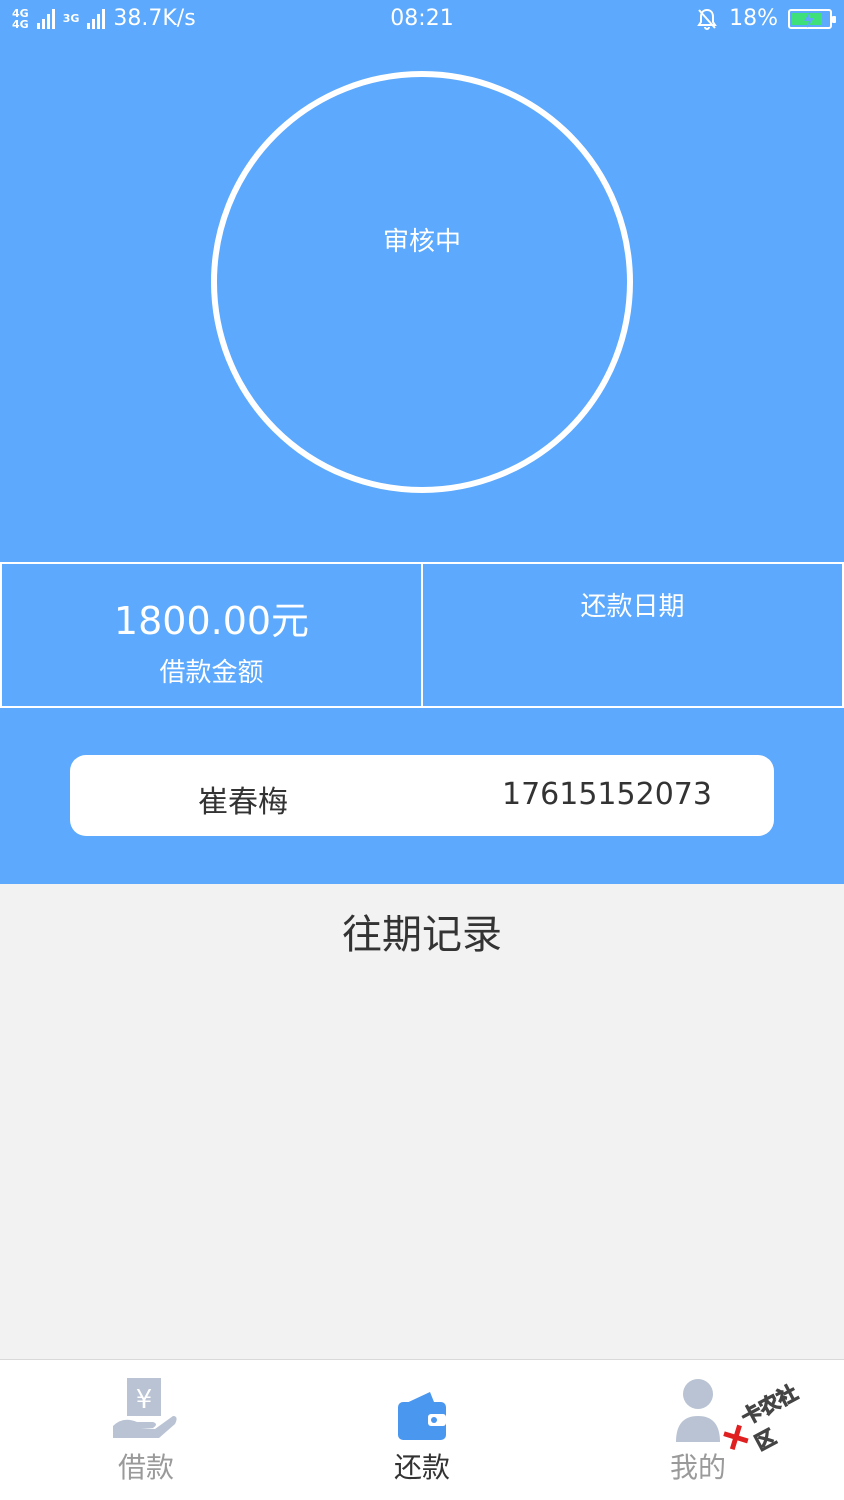 The height and width of the screenshot is (1500, 844). What do you see at coordinates (422, 935) in the screenshot?
I see `history-title: 往期记录` at bounding box center [422, 935].